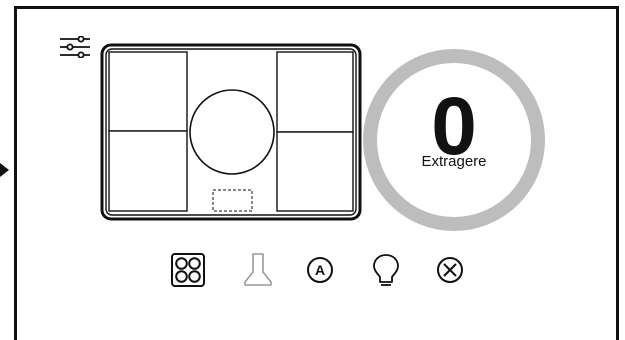  Describe the element at coordinates (148, 91) in the screenshot. I see `zone-front-left` at that location.